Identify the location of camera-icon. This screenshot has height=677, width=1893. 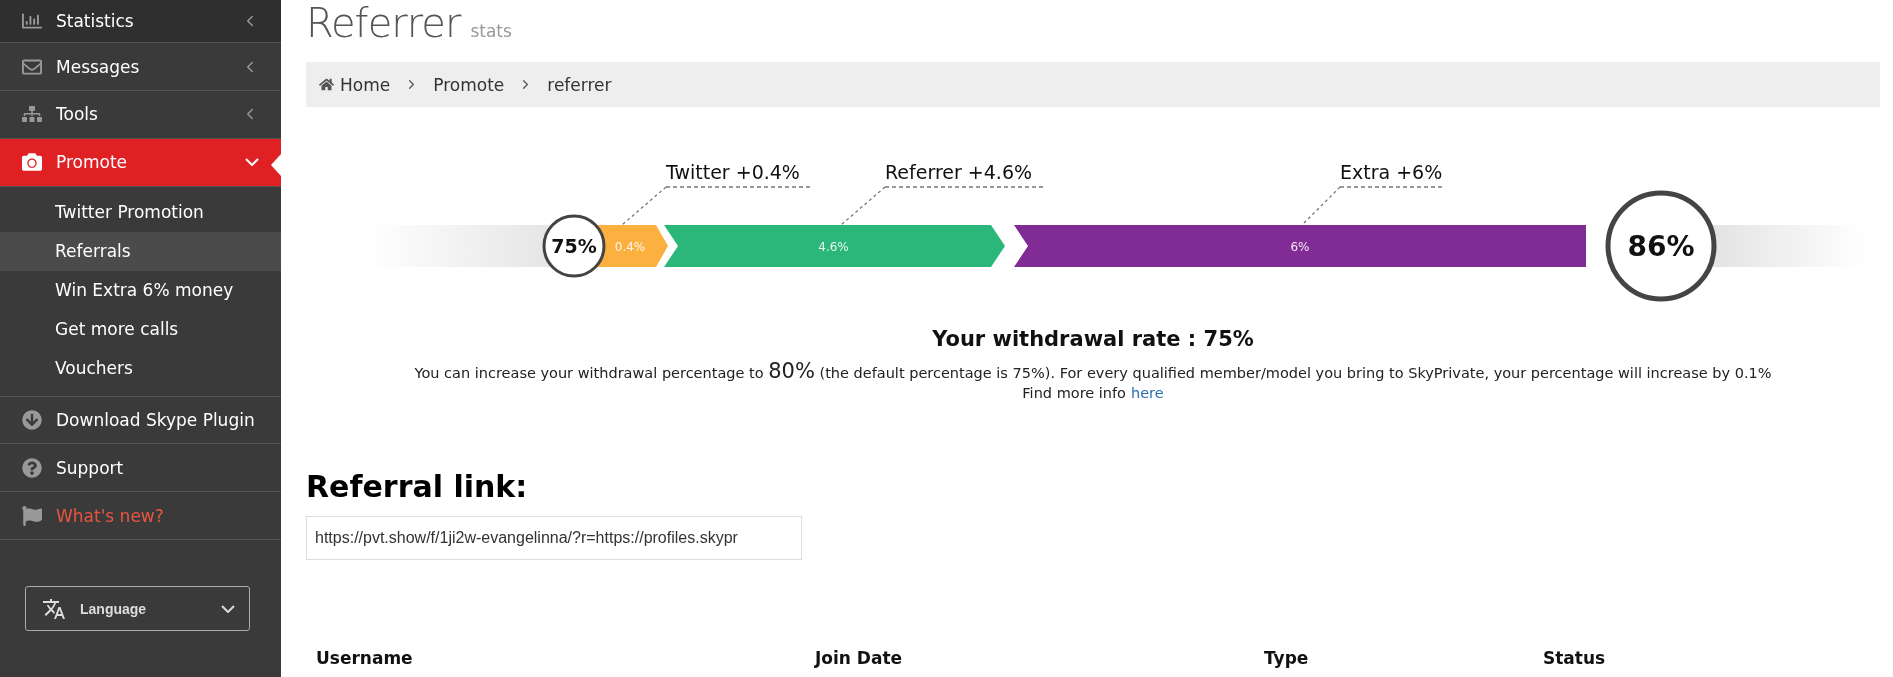
(32, 162).